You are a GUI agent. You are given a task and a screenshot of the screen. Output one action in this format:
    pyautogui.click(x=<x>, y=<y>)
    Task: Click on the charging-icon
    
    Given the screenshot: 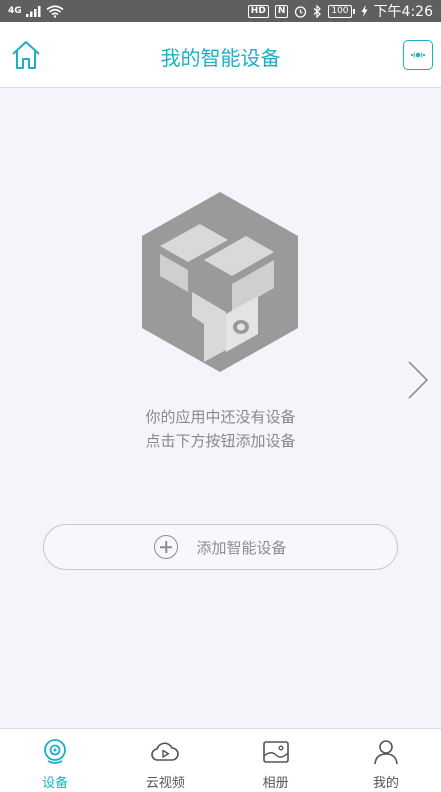 What is the action you would take?
    pyautogui.click(x=364, y=11)
    